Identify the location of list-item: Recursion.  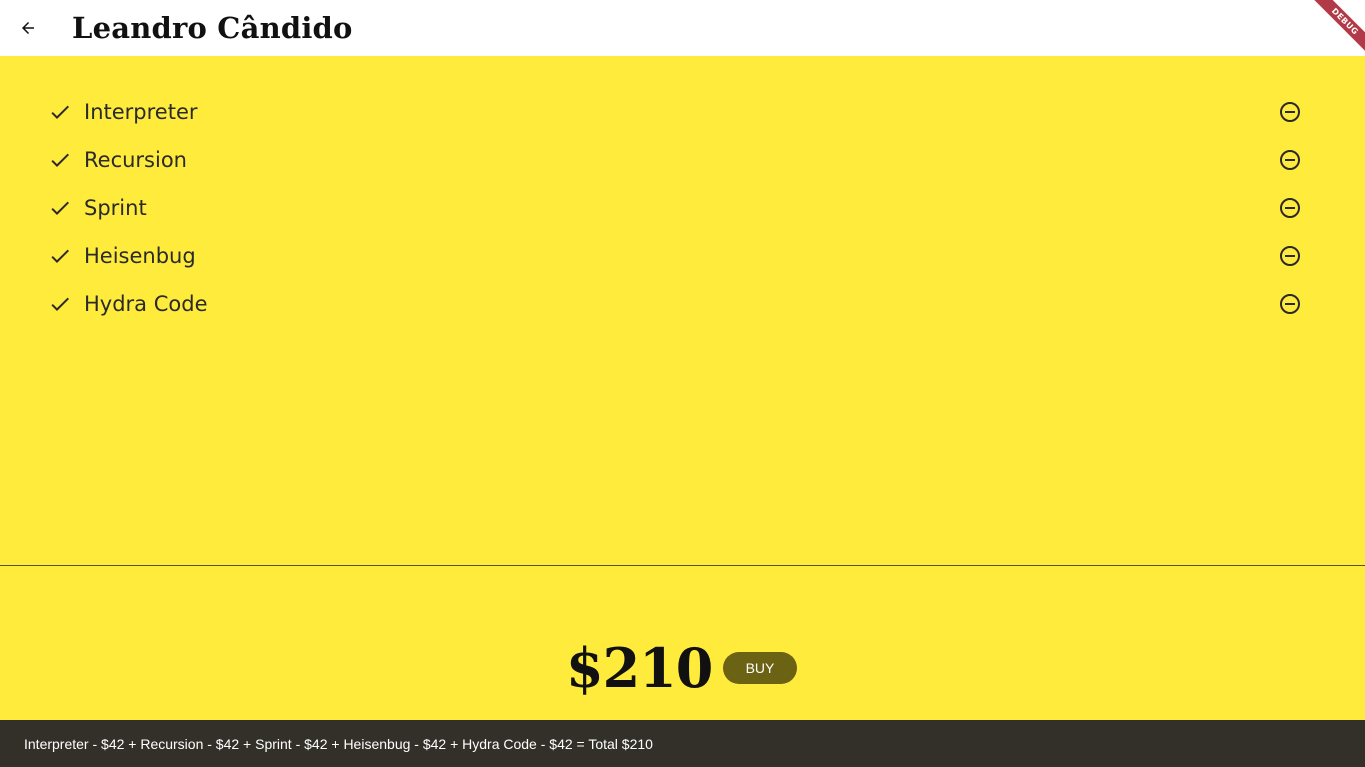
(682, 160).